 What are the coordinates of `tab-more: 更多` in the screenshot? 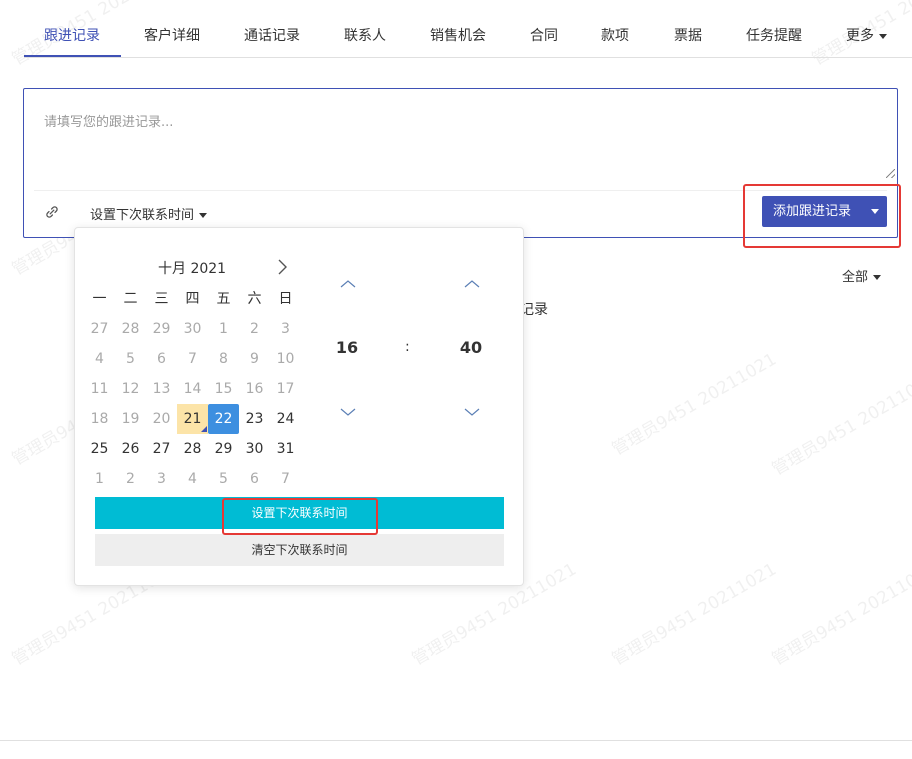 It's located at (866, 36).